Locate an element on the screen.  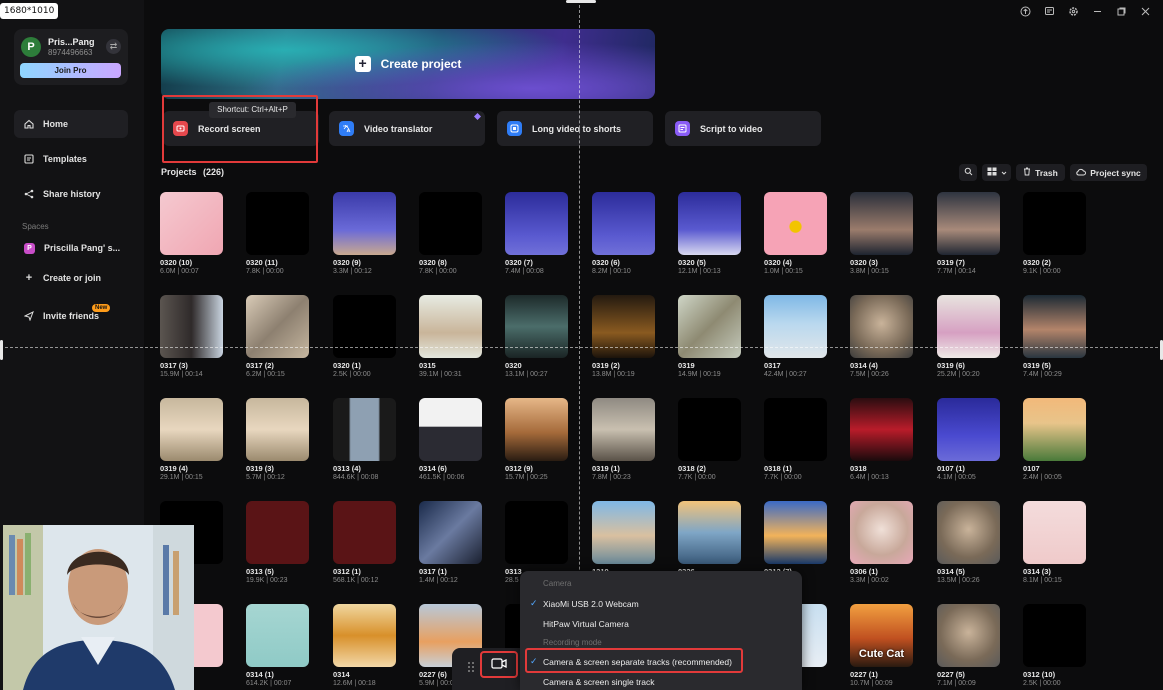
project-card: 0319 (2)13.8M | 00:19 is located at coordinates (623, 336).